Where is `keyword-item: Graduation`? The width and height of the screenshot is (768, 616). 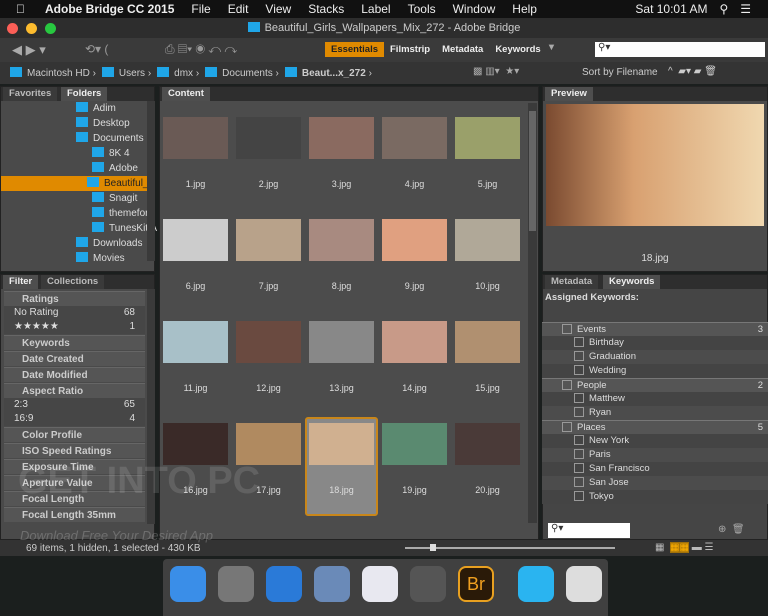
keyword-item: Graduation is located at coordinates (655, 357).